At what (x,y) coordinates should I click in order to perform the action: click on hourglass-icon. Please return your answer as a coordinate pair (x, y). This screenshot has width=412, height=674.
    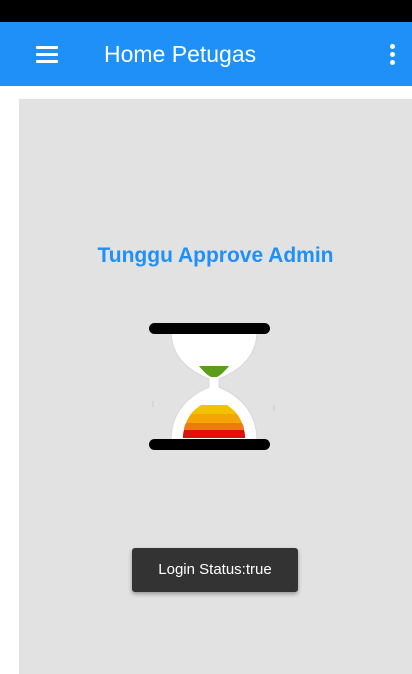
    Looking at the image, I should click on (212, 386).